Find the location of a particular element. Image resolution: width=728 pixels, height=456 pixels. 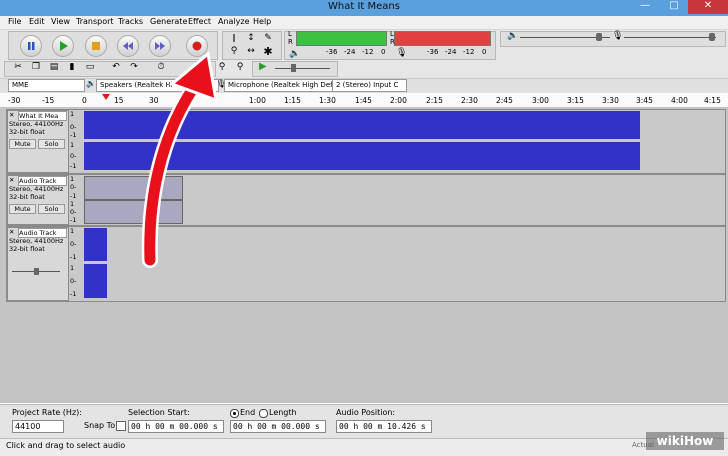

selection-start-field: 00 h 00 m 00.000 s is located at coordinates (176, 426).